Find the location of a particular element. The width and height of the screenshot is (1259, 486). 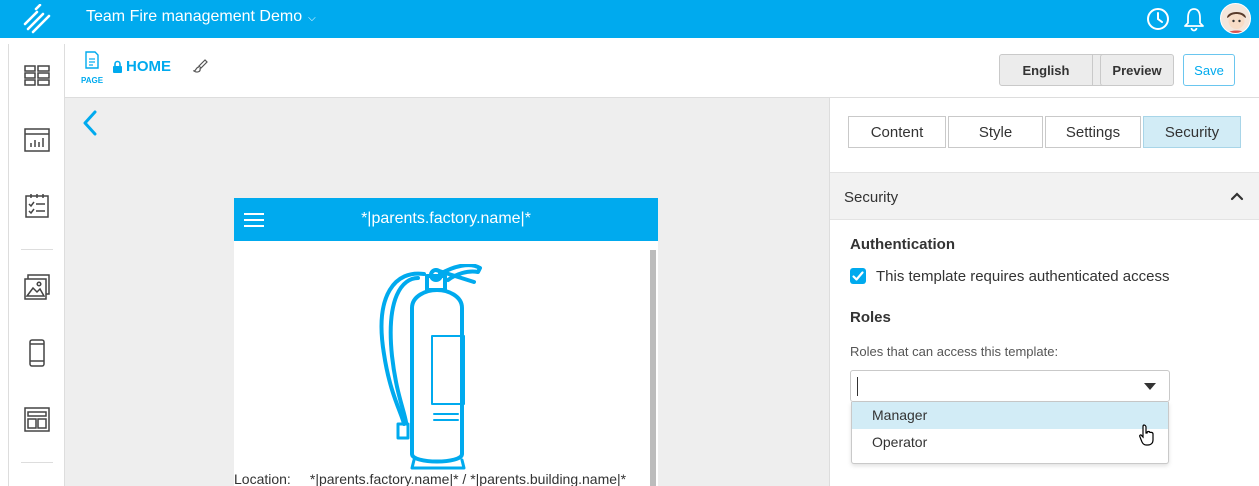

history-clock-icon is located at coordinates (1158, 19).